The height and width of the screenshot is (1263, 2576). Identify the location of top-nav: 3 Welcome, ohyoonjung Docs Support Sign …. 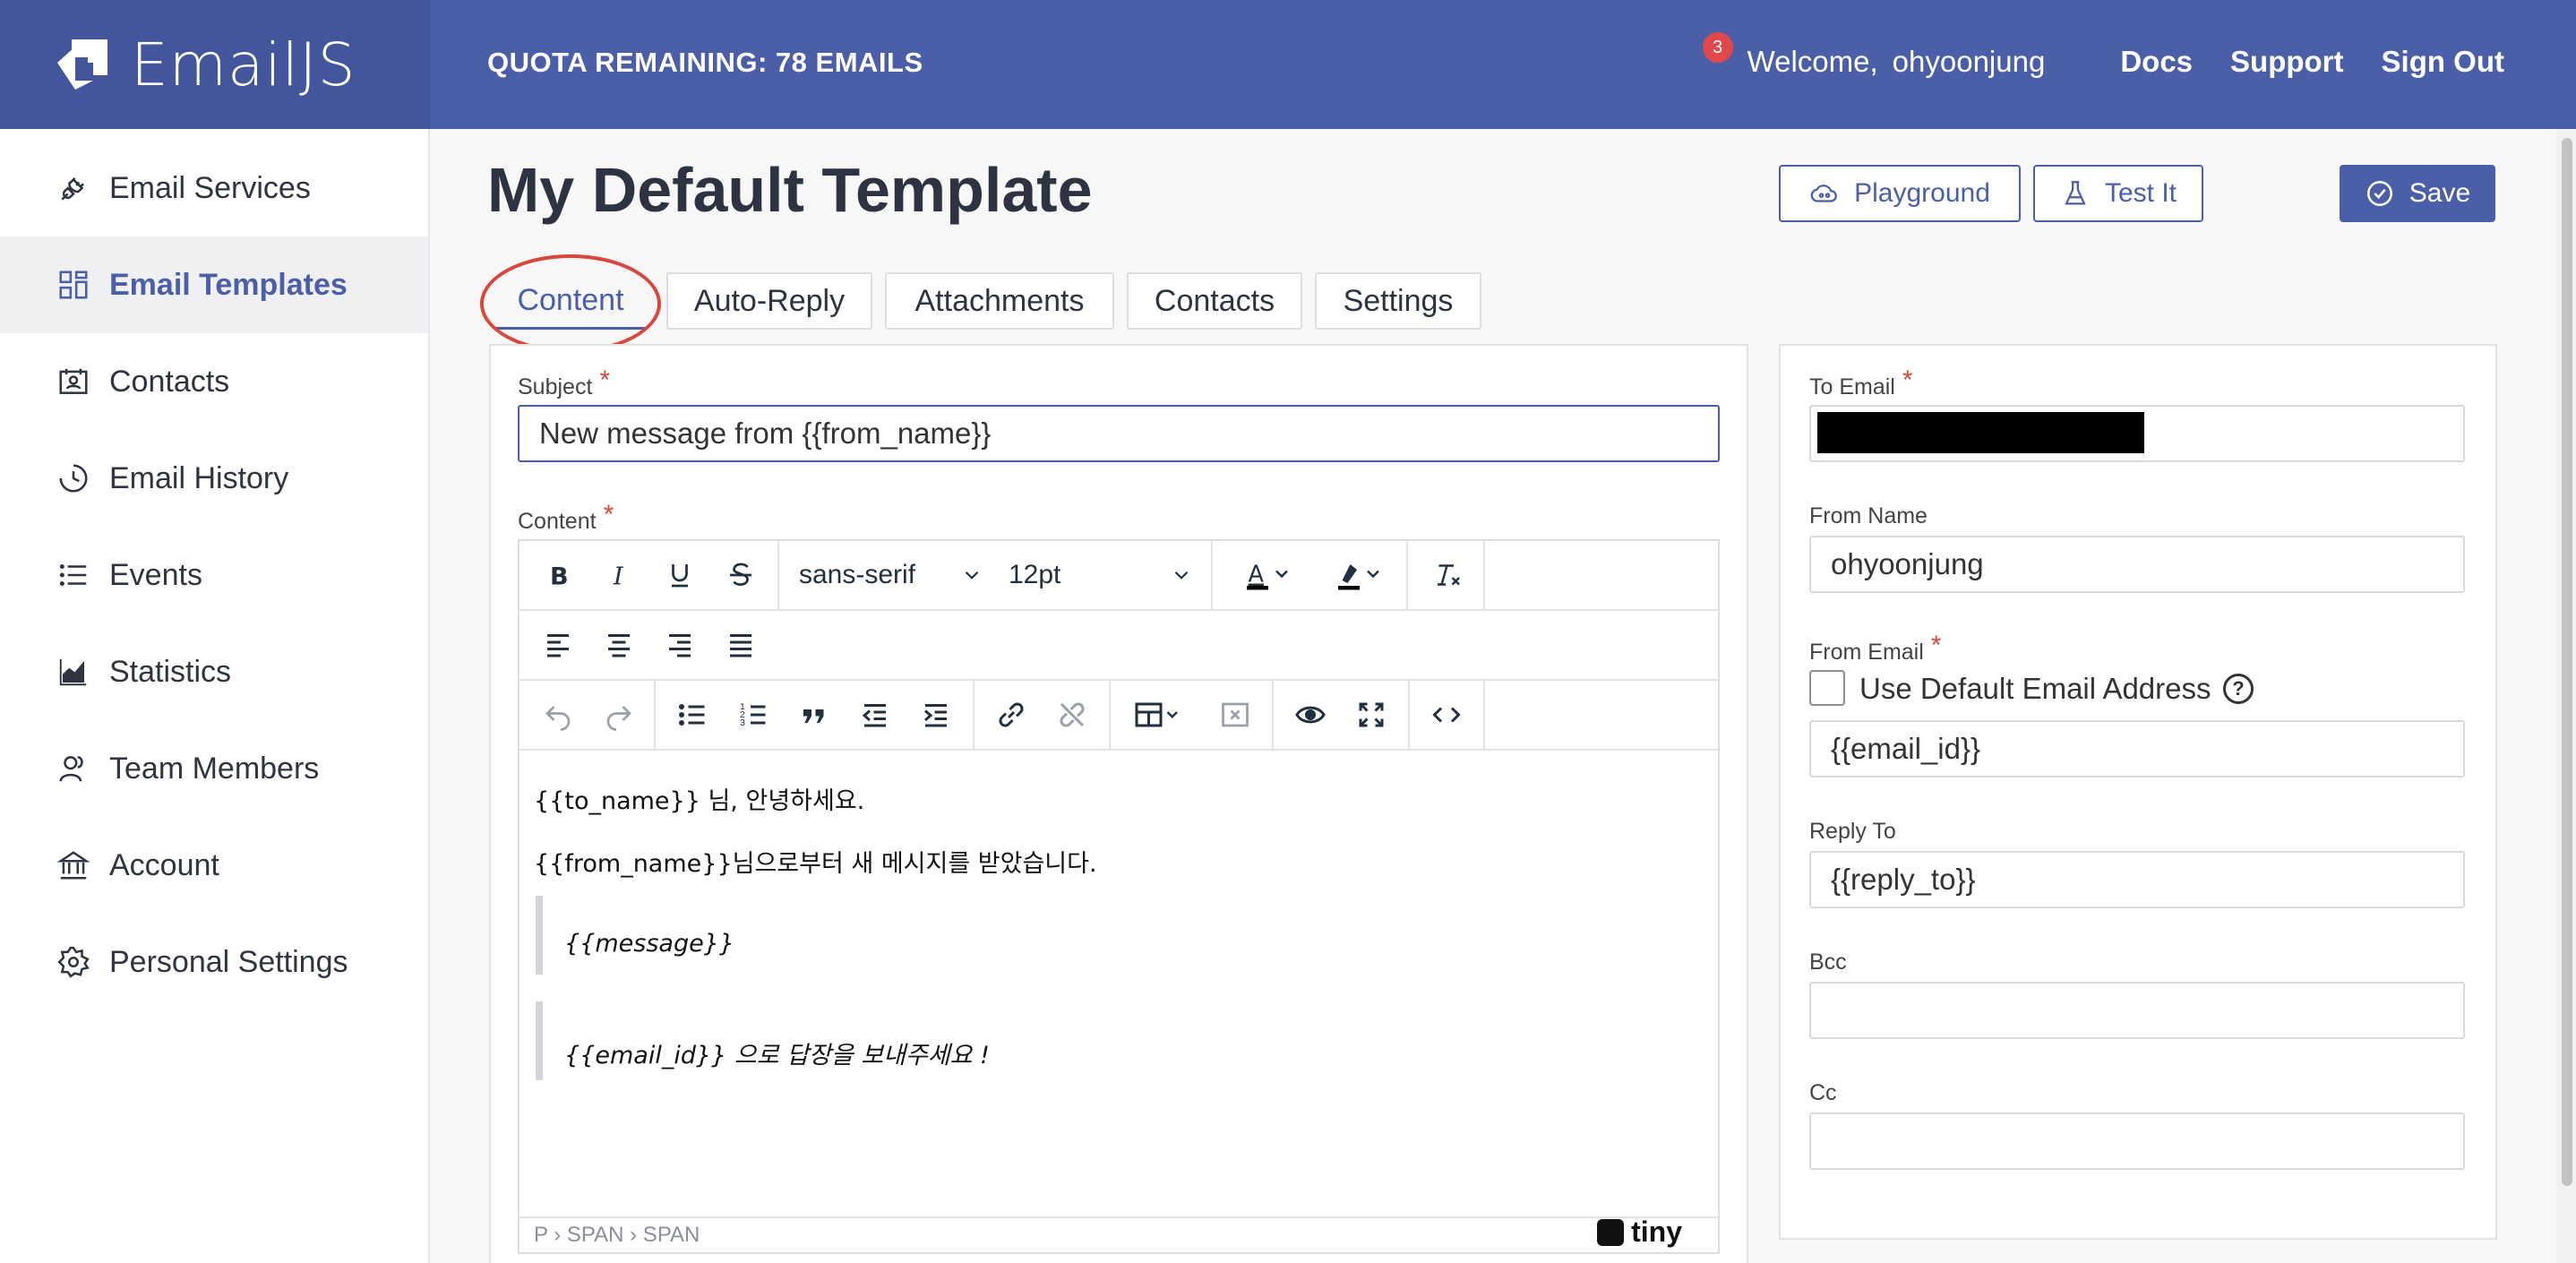
(2103, 55).